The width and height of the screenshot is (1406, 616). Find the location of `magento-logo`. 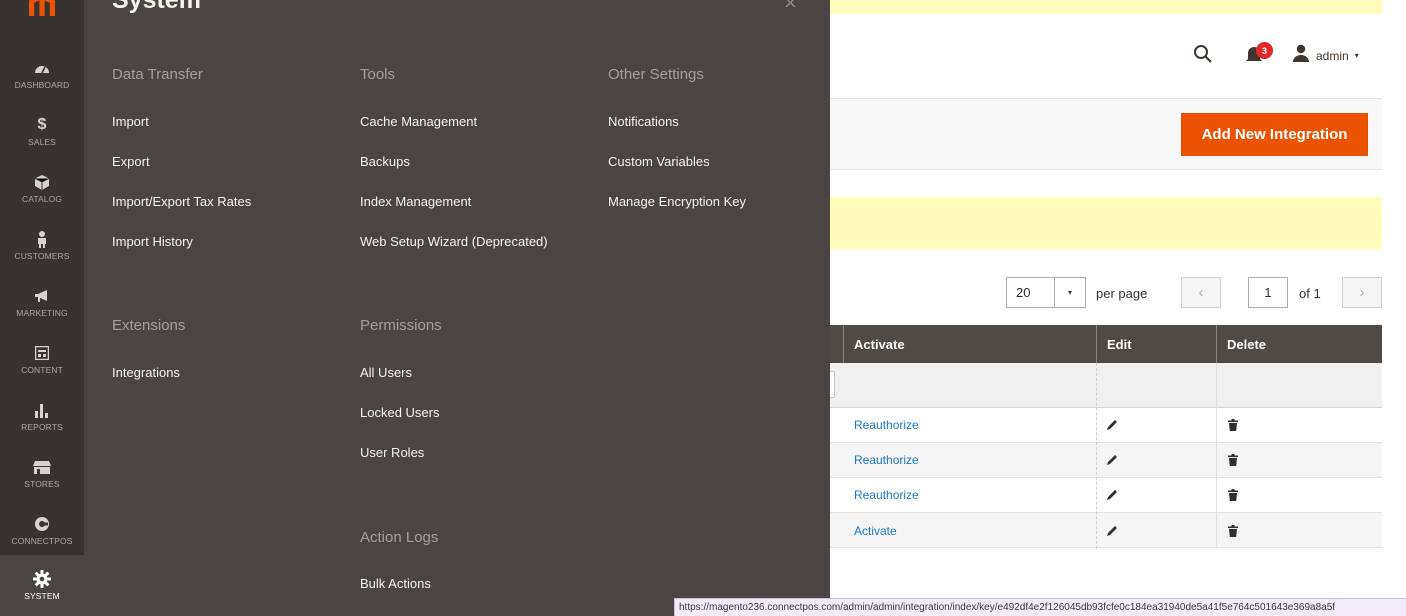

magento-logo is located at coordinates (42, 15).